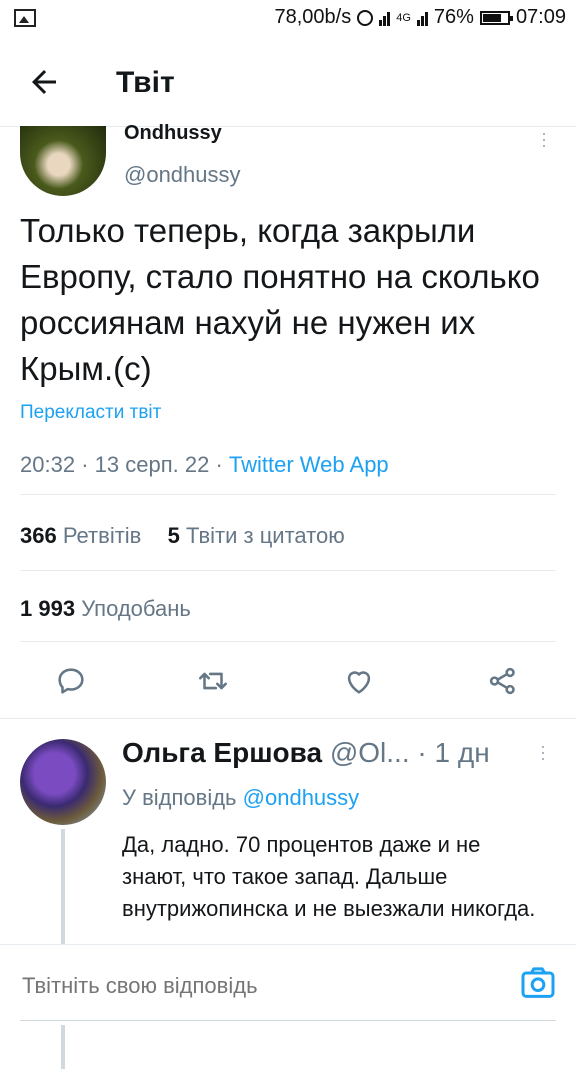 The height and width of the screenshot is (1071, 576). What do you see at coordinates (365, 17) in the screenshot?
I see `alarm-icon` at bounding box center [365, 17].